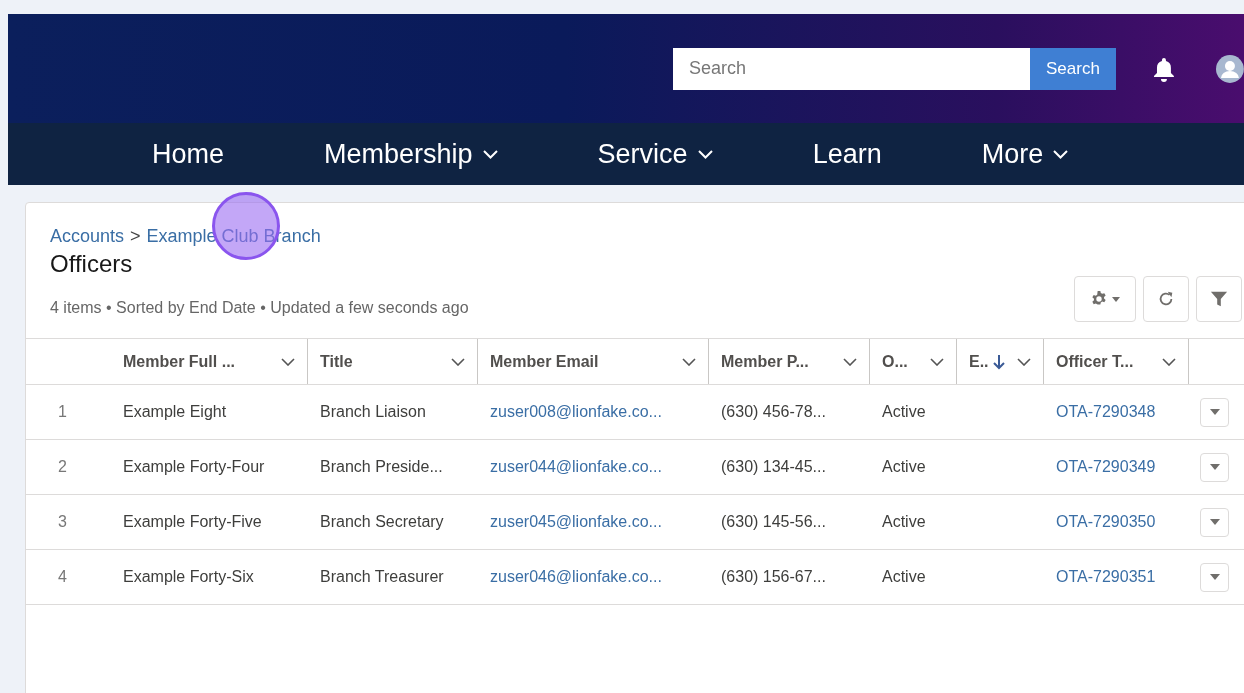 The image size is (1244, 693). Describe the element at coordinates (393, 361) in the screenshot. I see `column-header: Title` at that location.